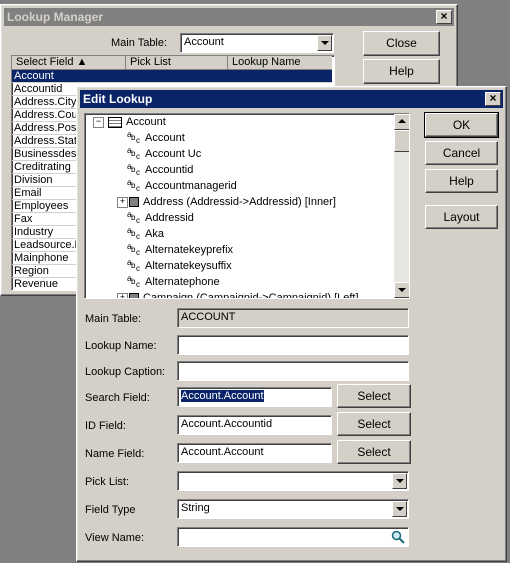  Describe the element at coordinates (374, 452) in the screenshot. I see `select-name-field-button: Select` at that location.